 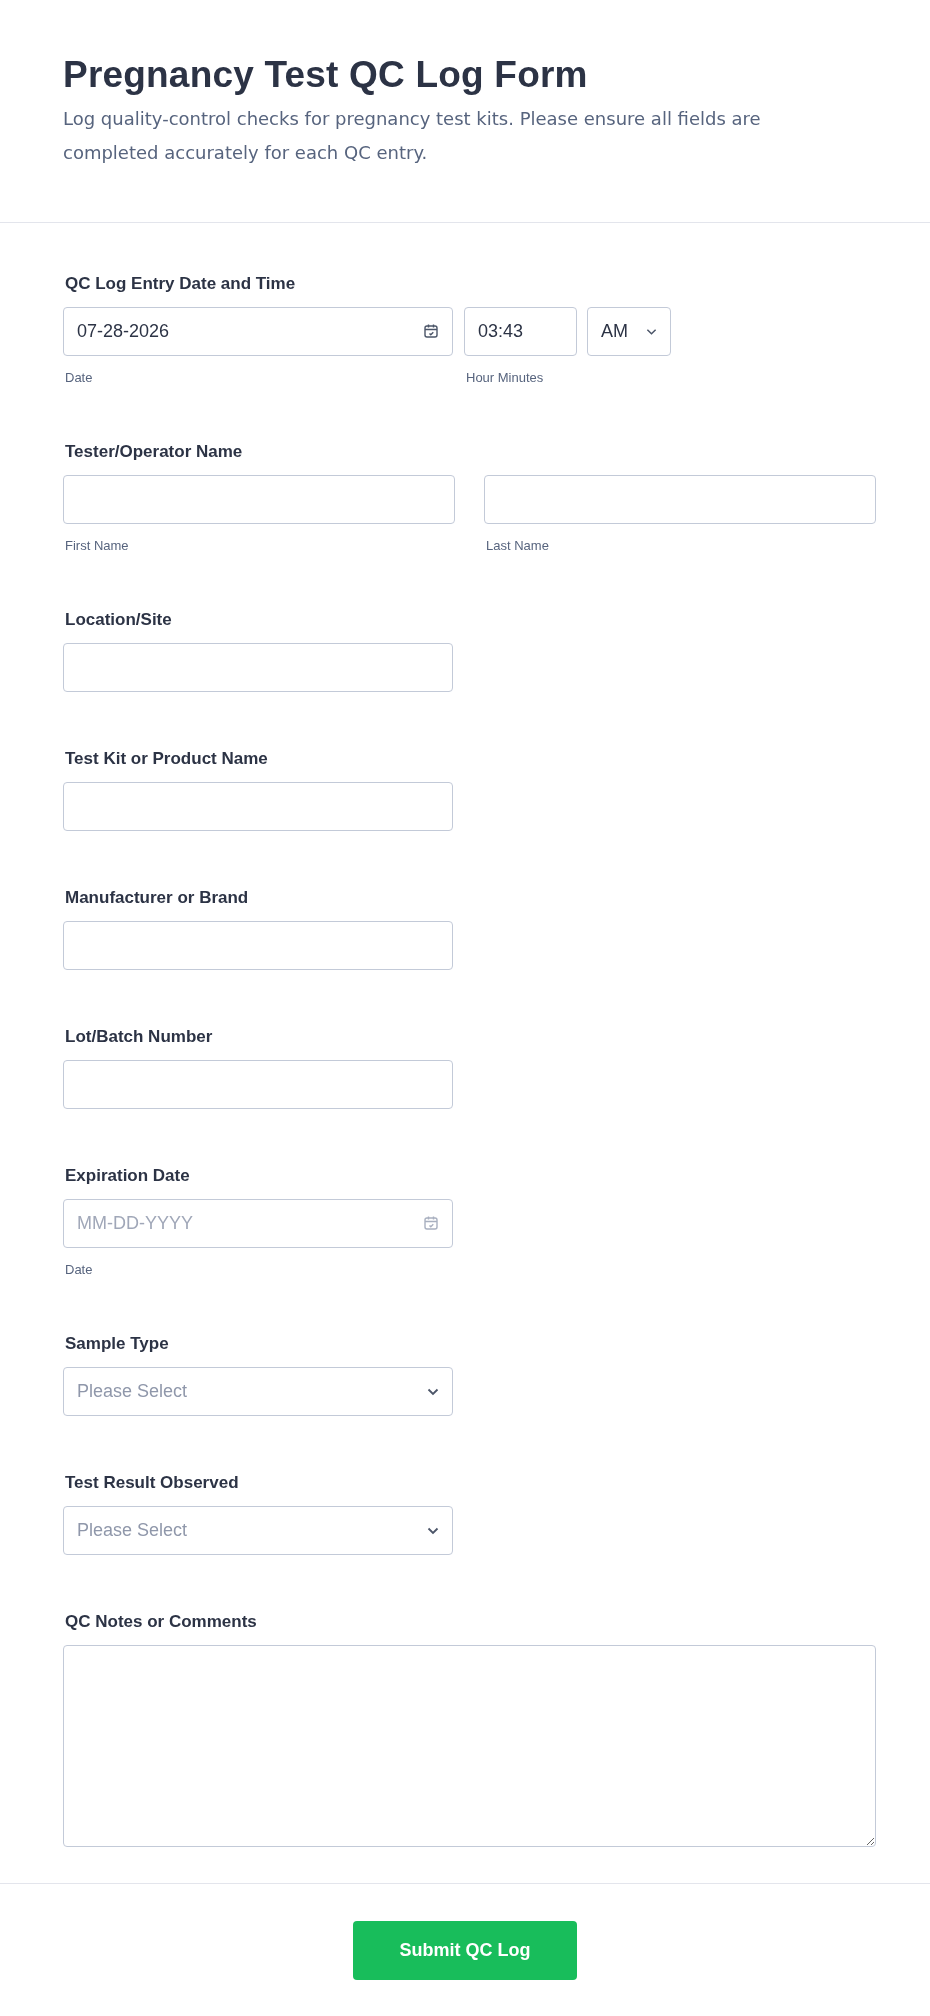 What do you see at coordinates (520, 331) in the screenshot?
I see `time-field: 03:43` at bounding box center [520, 331].